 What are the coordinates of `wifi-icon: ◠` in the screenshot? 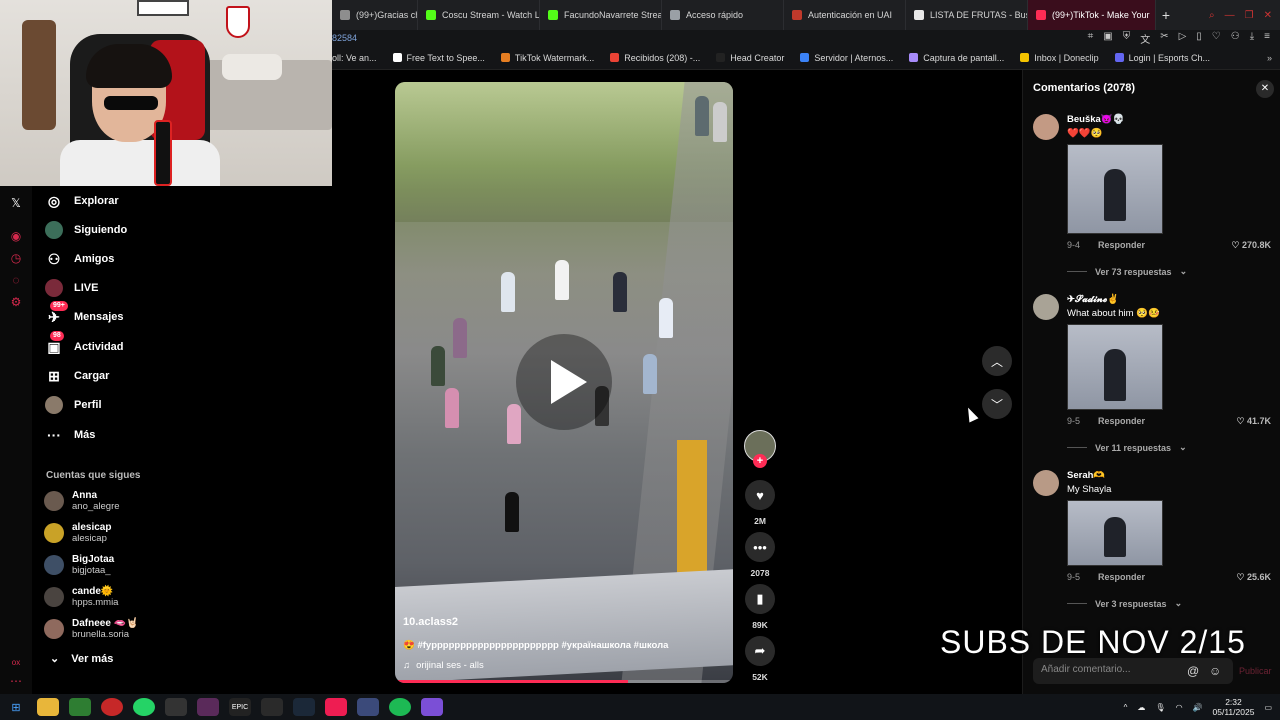 It's located at (1179, 707).